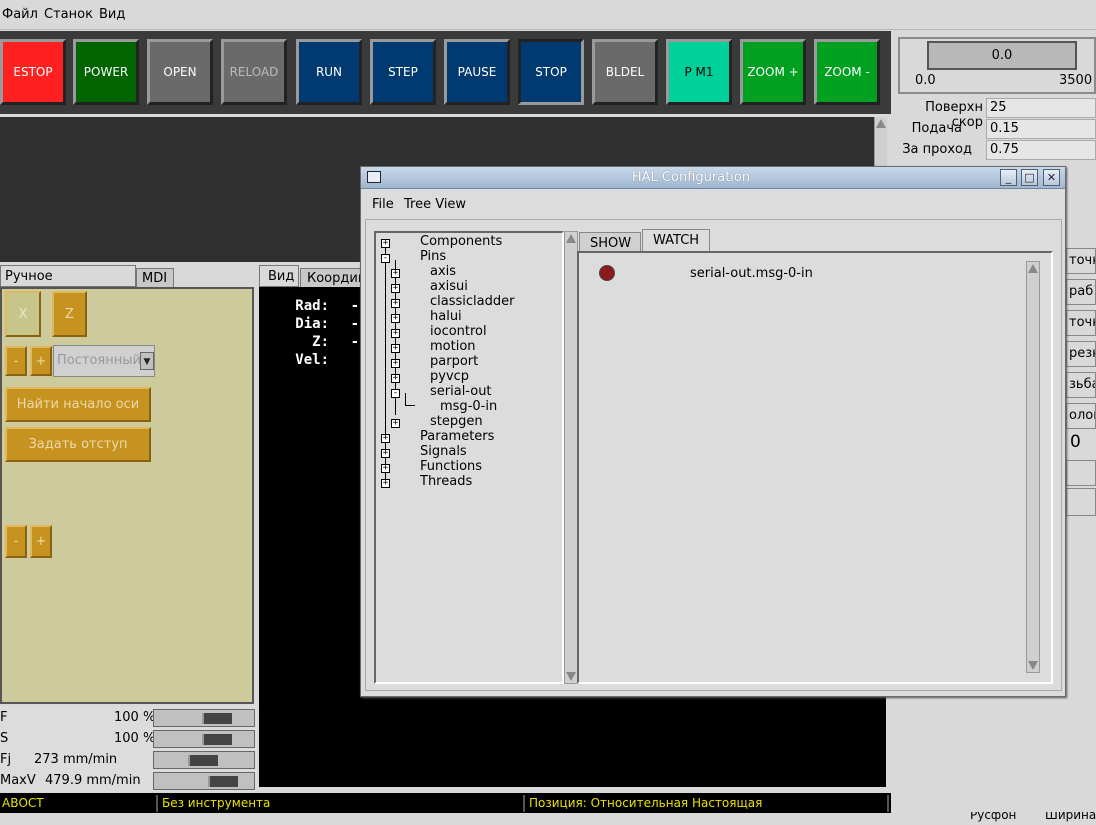 The width and height of the screenshot is (1096, 825). I want to click on param-depth-value: 0.75, so click(1041, 150).